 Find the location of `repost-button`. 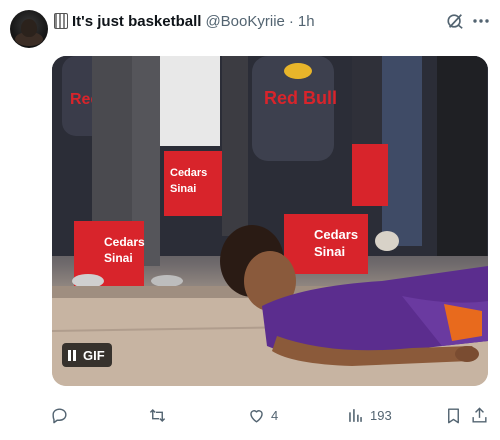

repost-button is located at coordinates (160, 415).